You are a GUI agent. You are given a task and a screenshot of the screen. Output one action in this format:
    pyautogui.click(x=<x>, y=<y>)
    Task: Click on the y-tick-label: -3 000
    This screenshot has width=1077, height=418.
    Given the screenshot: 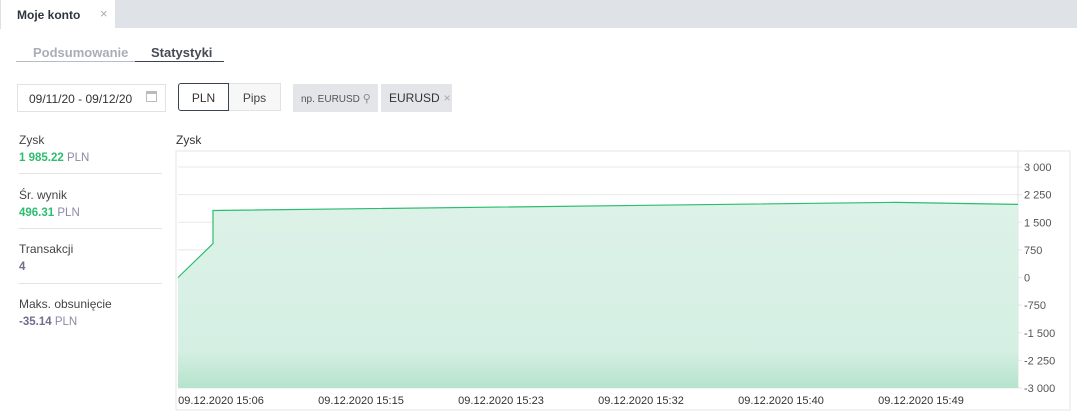 What is the action you would take?
    pyautogui.click(x=1039, y=389)
    